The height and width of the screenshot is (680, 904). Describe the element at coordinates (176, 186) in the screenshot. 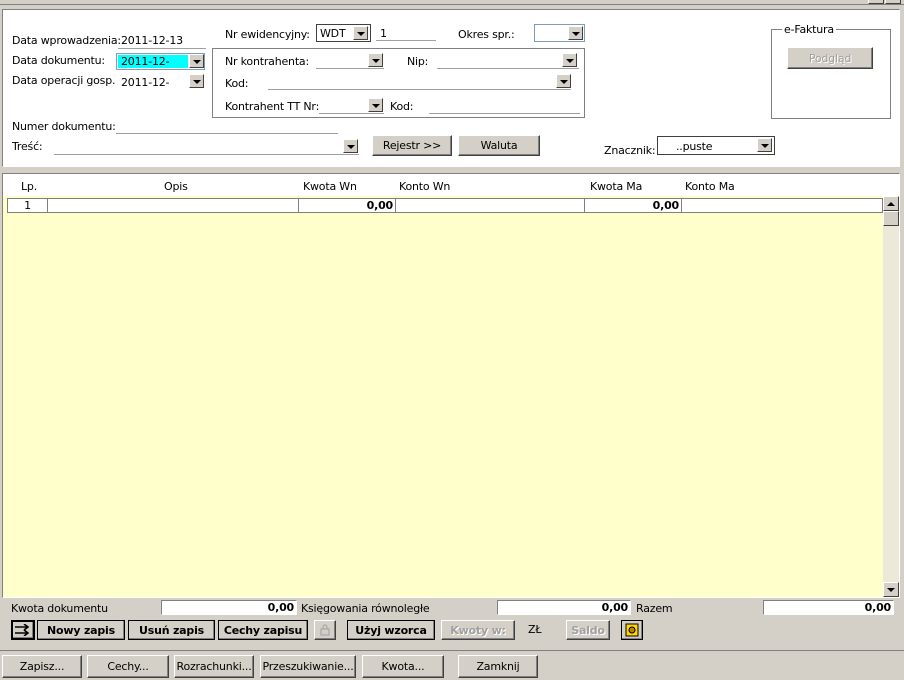

I see `column-opis: Opis` at that location.